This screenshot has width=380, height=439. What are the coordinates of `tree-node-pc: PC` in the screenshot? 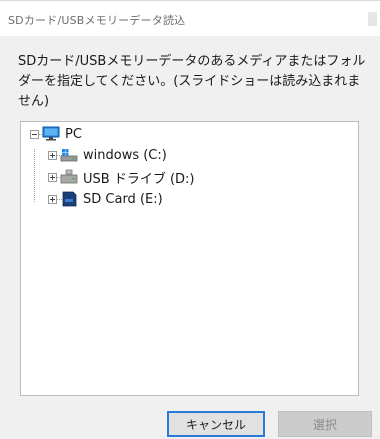 It's located at (56, 134).